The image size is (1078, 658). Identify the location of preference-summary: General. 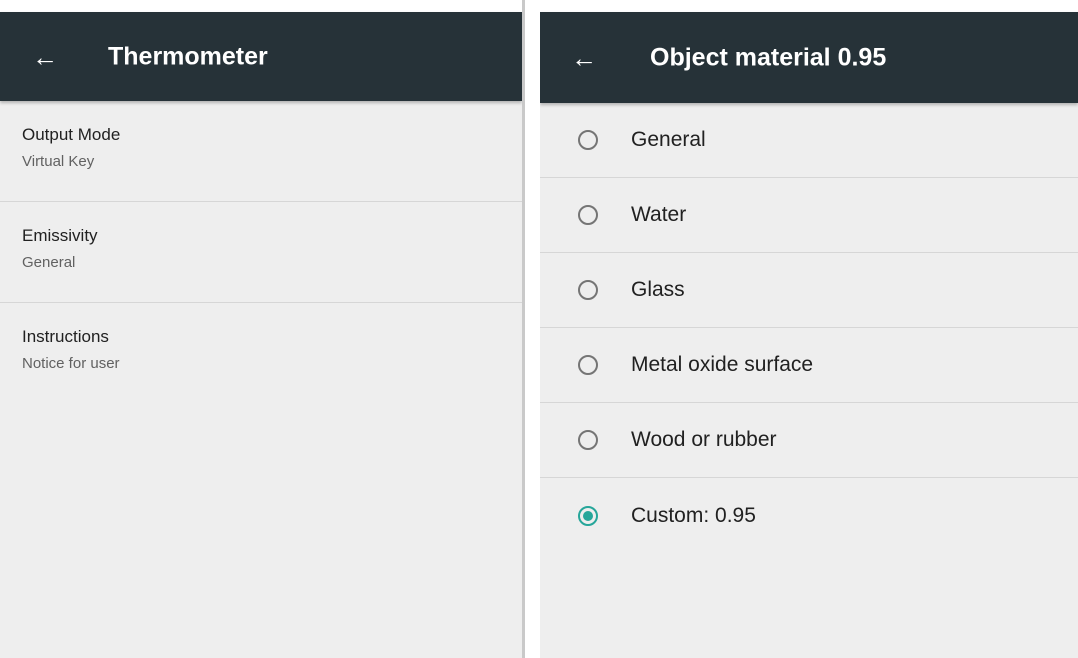
(49, 262).